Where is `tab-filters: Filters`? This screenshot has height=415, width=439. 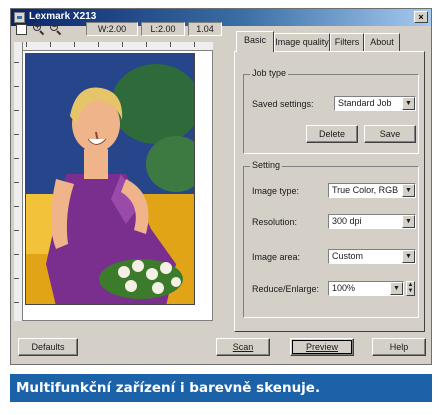 tab-filters: Filters is located at coordinates (347, 42).